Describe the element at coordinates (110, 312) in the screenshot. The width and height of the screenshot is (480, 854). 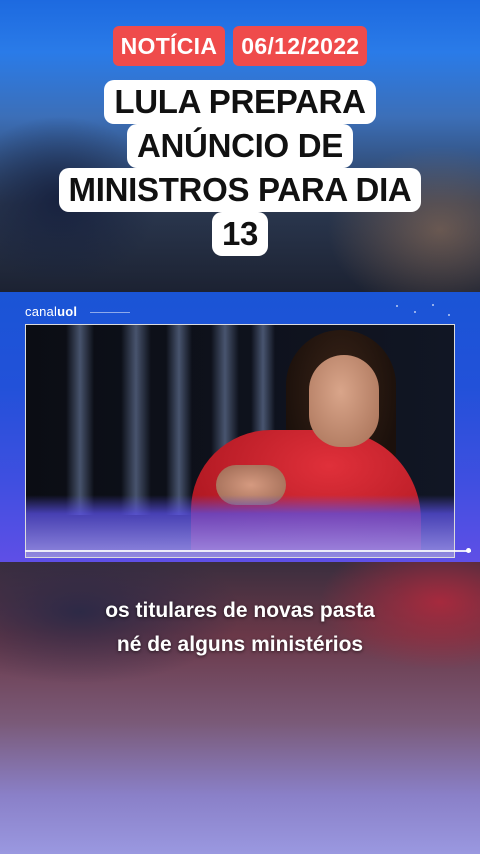
I see `brand-divider` at that location.